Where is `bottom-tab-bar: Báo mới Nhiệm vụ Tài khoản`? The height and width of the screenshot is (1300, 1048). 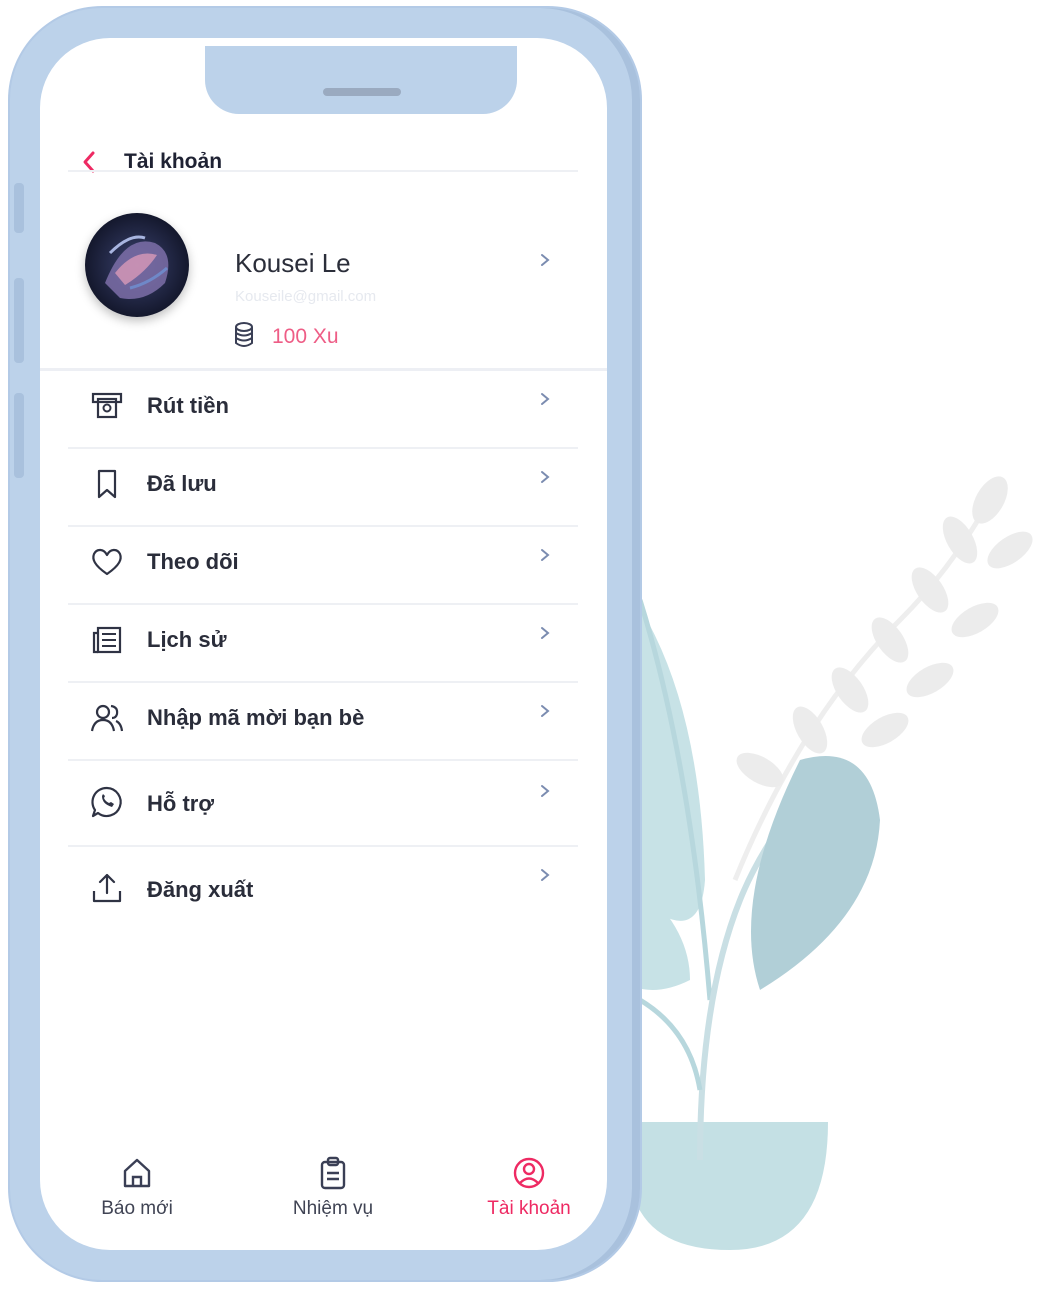
bottom-tab-bar: Báo mới Nhiệm vụ Tài khoản is located at coordinates (323, 1196).